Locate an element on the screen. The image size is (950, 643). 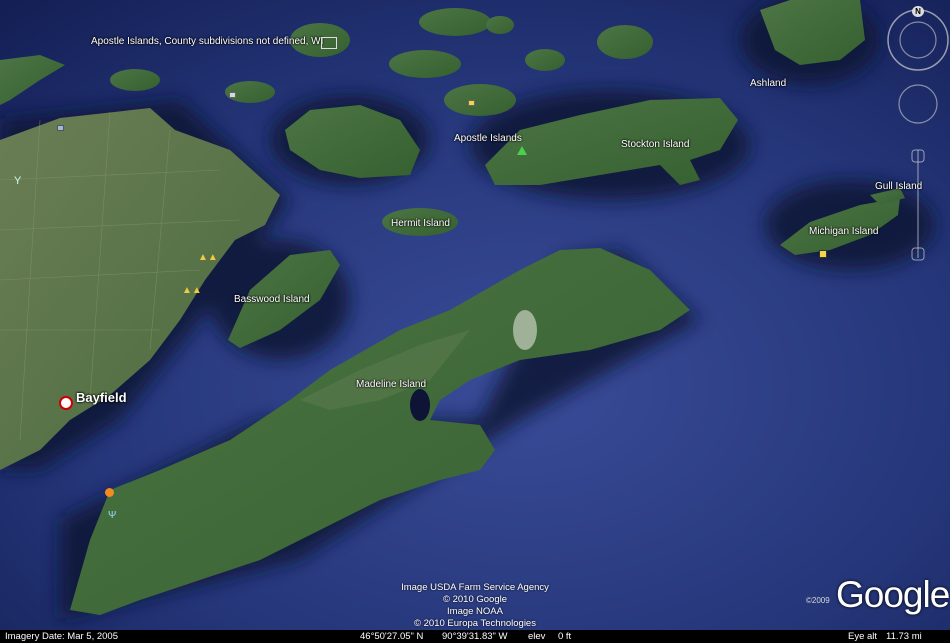
region-box-icon is located at coordinates (329, 43).